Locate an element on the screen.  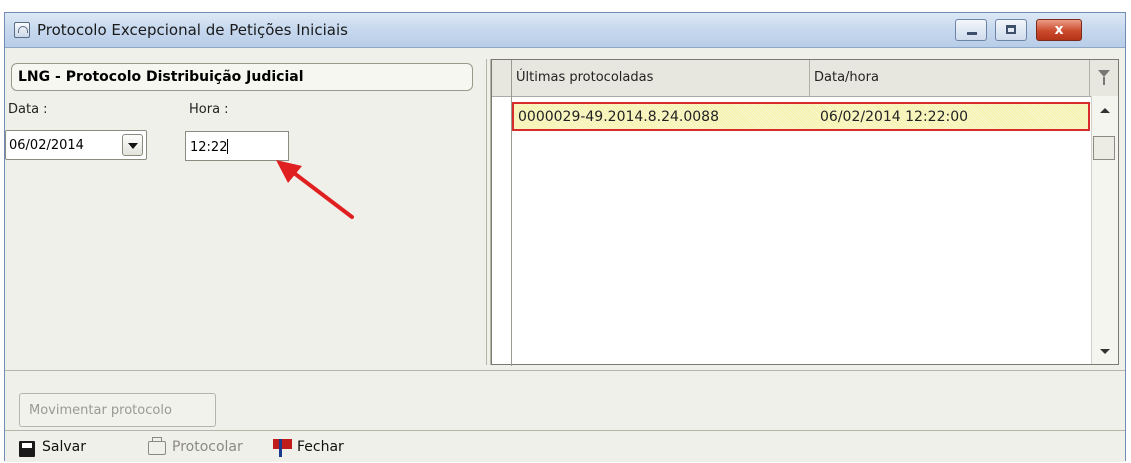
maximize-icon is located at coordinates (1011, 29).